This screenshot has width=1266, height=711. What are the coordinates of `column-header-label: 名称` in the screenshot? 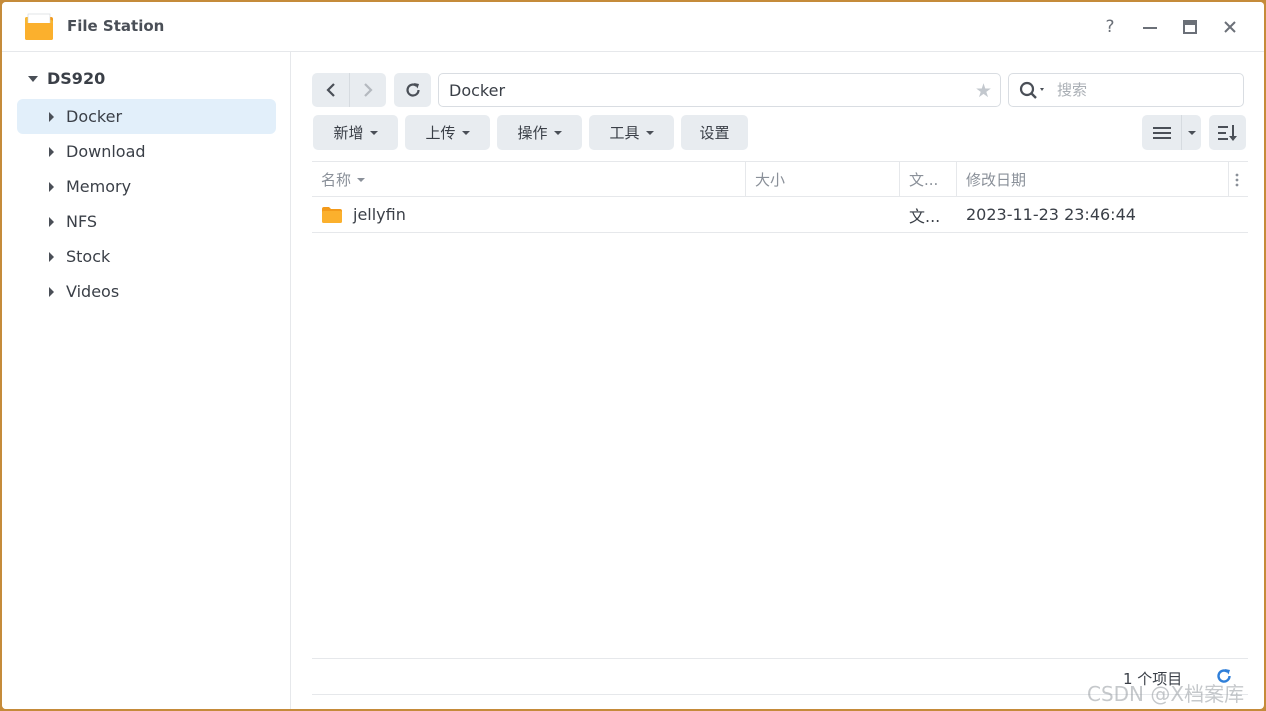 It's located at (336, 180).